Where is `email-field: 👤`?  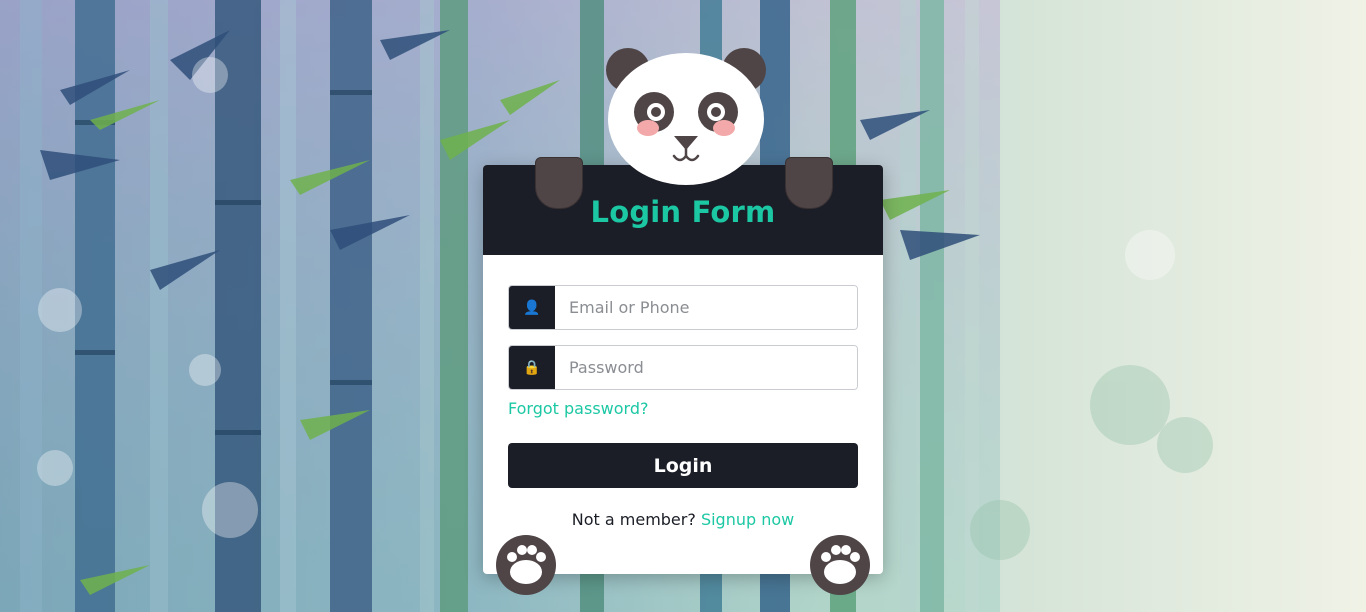 email-field: 👤 is located at coordinates (683, 307).